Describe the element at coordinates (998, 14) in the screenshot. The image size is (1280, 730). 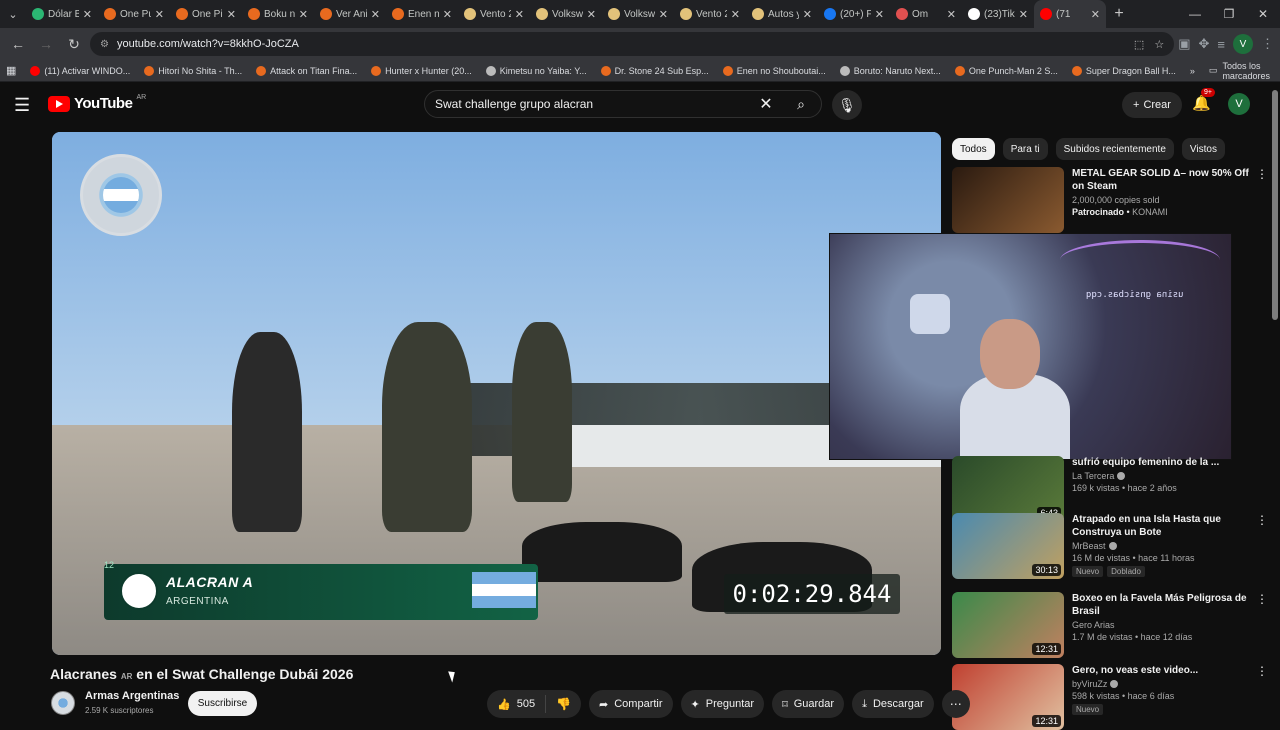
I see `browser-tab: (23)Tik ✕` at that location.